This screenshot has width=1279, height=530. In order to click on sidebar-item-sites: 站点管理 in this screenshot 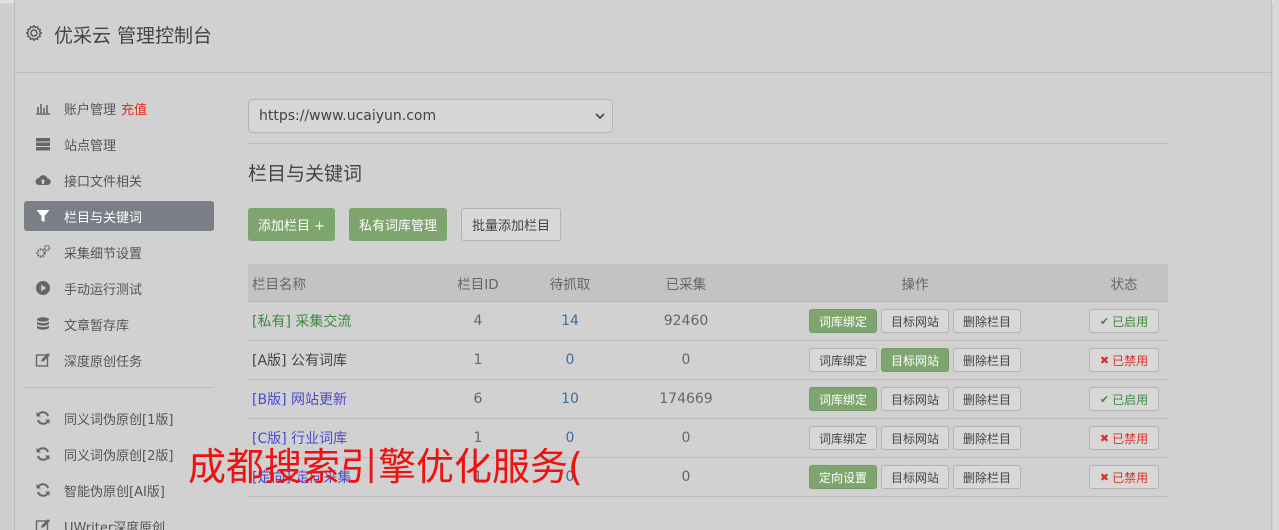, I will do `click(119, 144)`.